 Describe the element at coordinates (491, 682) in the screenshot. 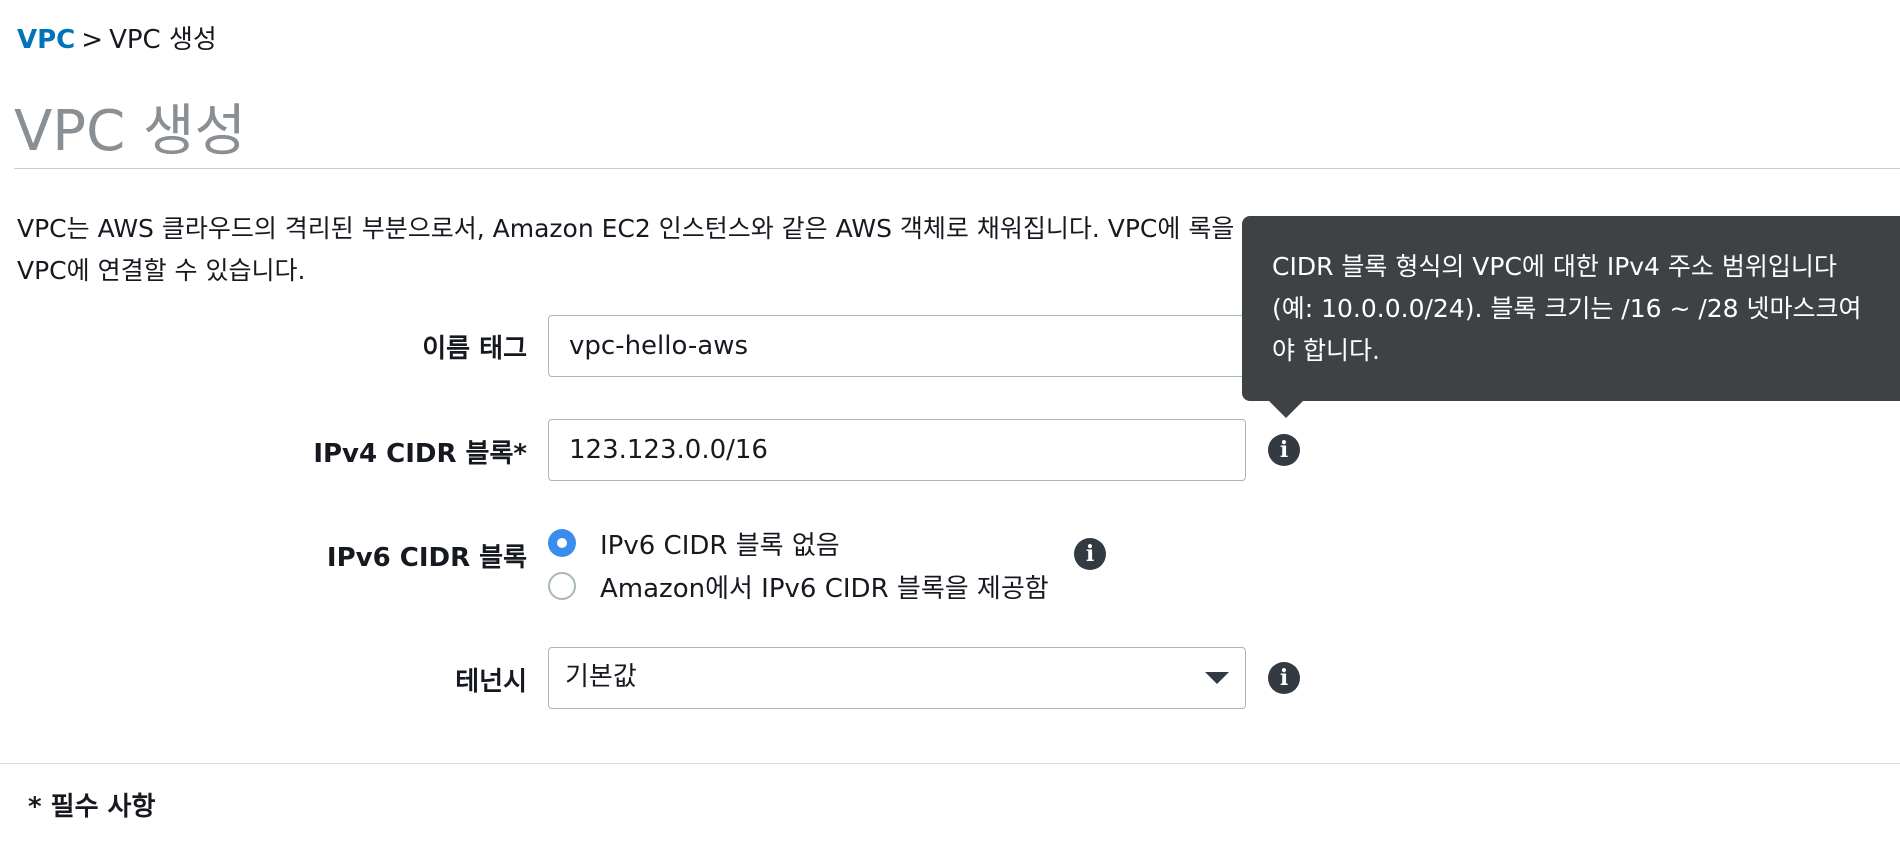

I see `tenancy-label: 테넌시` at that location.